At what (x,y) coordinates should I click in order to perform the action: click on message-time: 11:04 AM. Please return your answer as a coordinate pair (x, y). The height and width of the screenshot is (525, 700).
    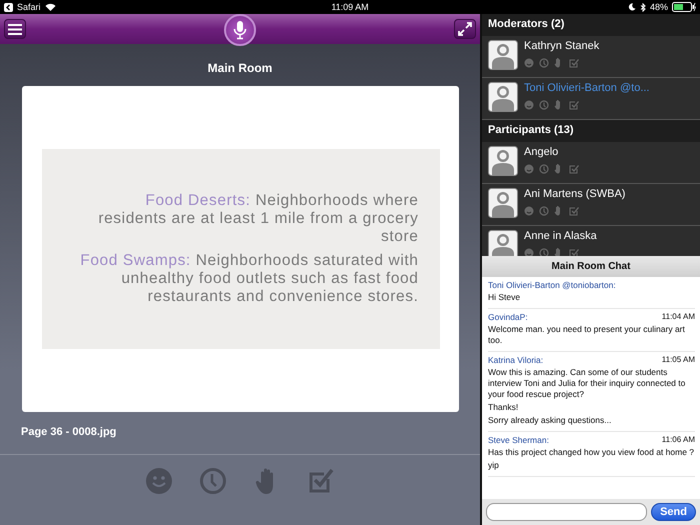
    Looking at the image, I should click on (678, 317).